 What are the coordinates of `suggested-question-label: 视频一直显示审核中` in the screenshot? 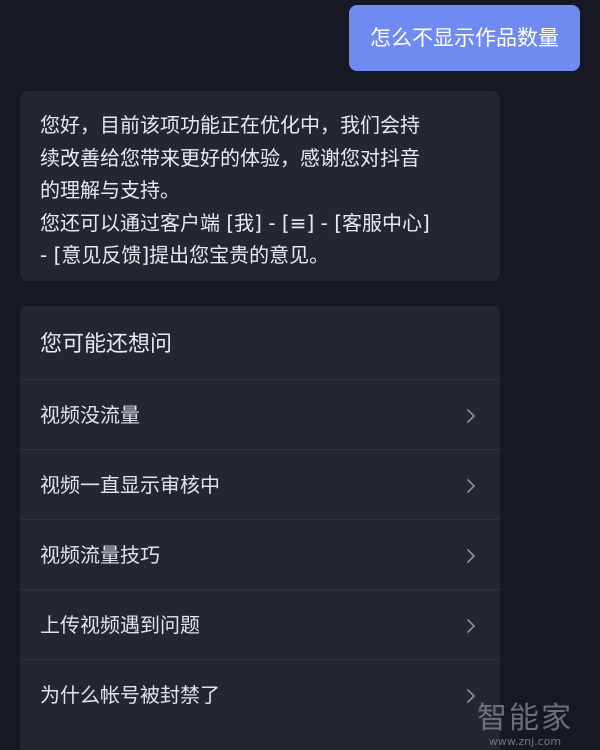 It's located at (130, 485).